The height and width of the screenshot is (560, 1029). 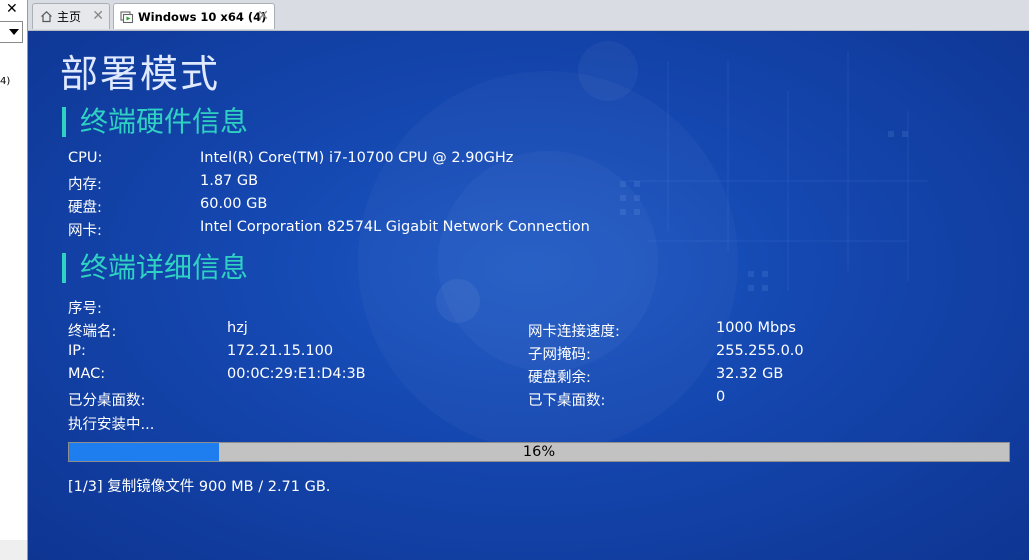 What do you see at coordinates (721, 397) in the screenshot?
I see `downloaded-desktops-value: 0` at bounding box center [721, 397].